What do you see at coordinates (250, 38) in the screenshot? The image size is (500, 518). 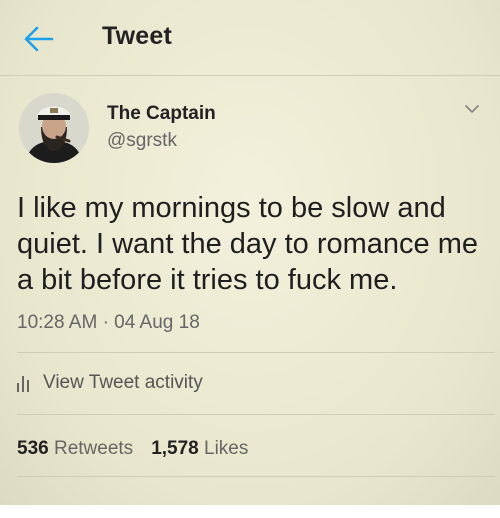 I see `top-bar: Tweet` at bounding box center [250, 38].